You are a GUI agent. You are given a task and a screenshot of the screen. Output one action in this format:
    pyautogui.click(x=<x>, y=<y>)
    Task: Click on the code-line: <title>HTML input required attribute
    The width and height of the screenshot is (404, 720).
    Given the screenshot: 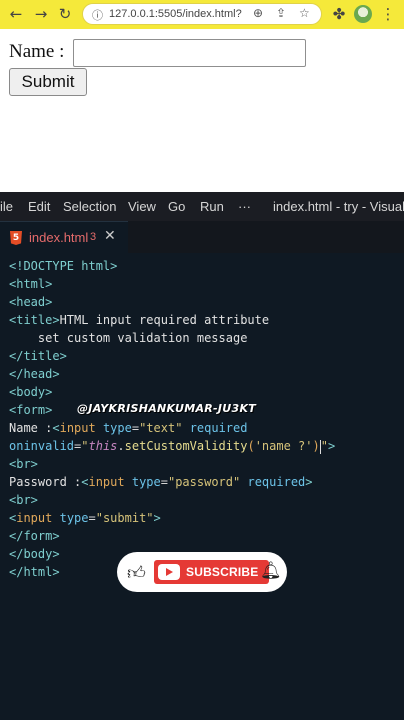 What is the action you would take?
    pyautogui.click(x=139, y=320)
    